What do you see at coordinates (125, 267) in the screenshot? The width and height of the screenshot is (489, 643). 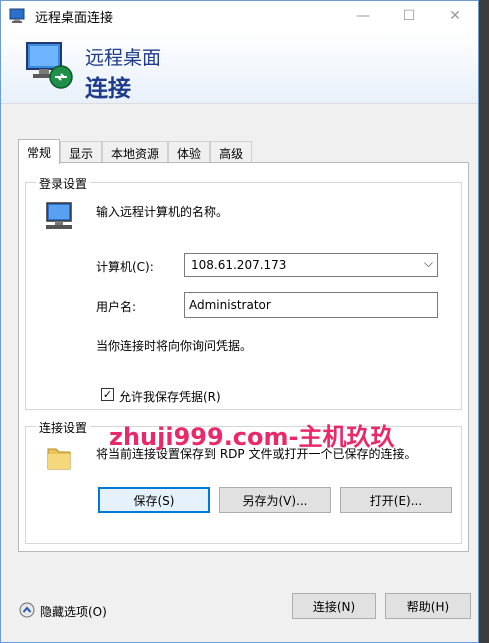 I see `computer-label: 计算机(C):` at bounding box center [125, 267].